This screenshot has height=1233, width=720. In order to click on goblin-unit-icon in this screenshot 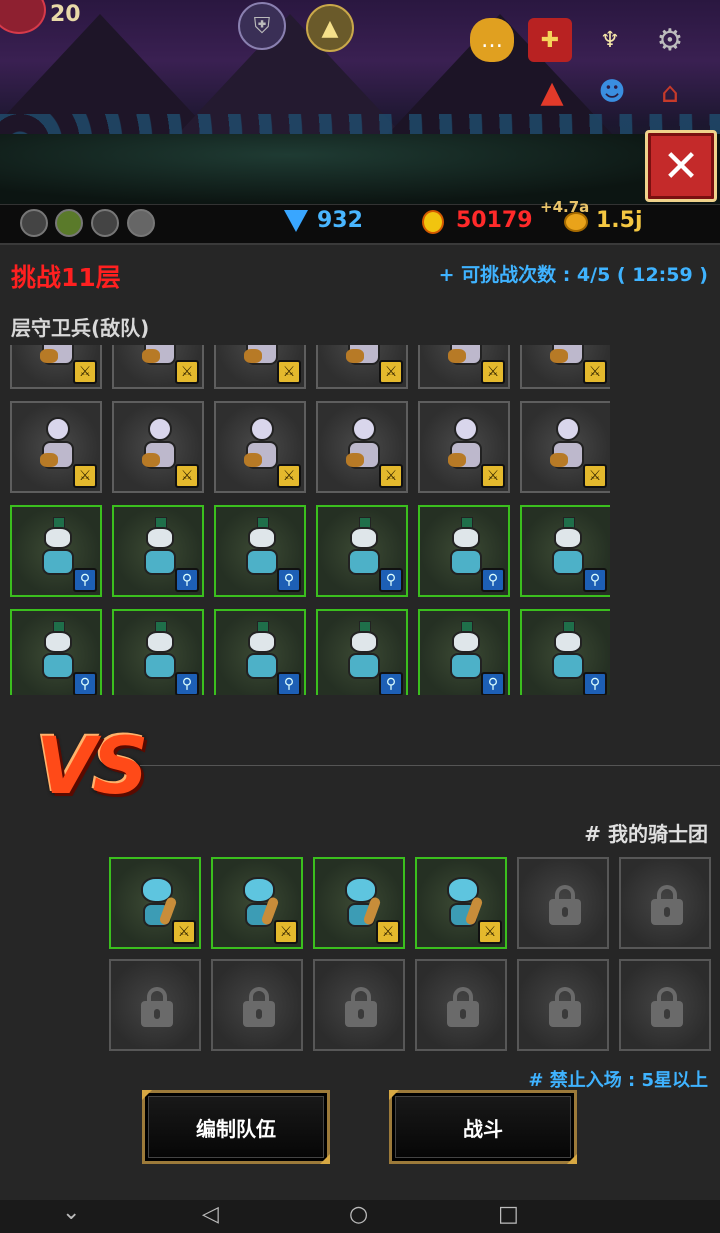, I will do `click(463, 902)`.